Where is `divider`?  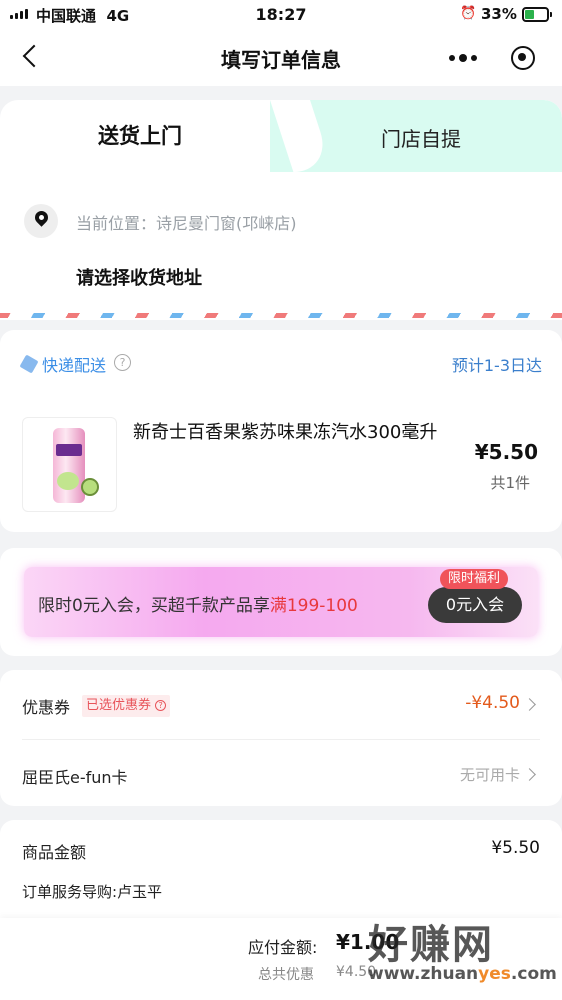
divider is located at coordinates (281, 739).